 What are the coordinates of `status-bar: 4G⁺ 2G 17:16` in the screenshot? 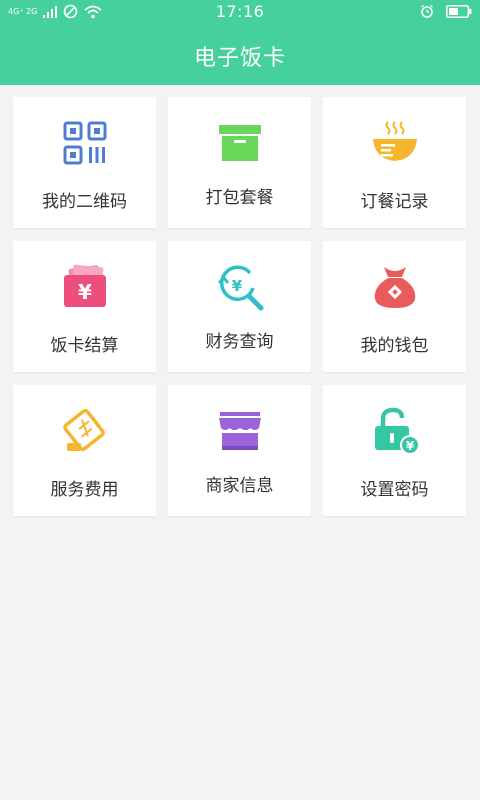 It's located at (240, 12).